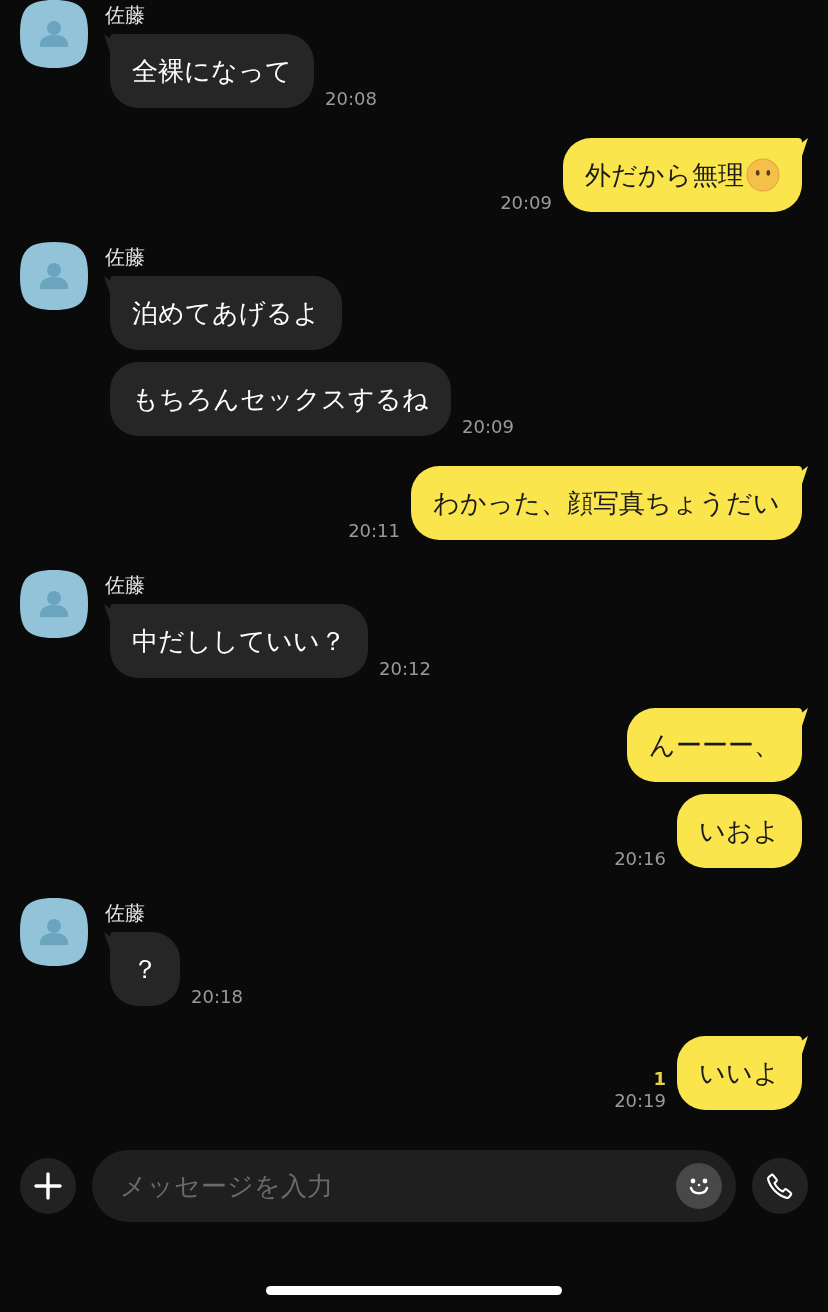 This screenshot has height=1312, width=828. Describe the element at coordinates (397, 1186) in the screenshot. I see `message-input-field: メッセージを入力` at that location.